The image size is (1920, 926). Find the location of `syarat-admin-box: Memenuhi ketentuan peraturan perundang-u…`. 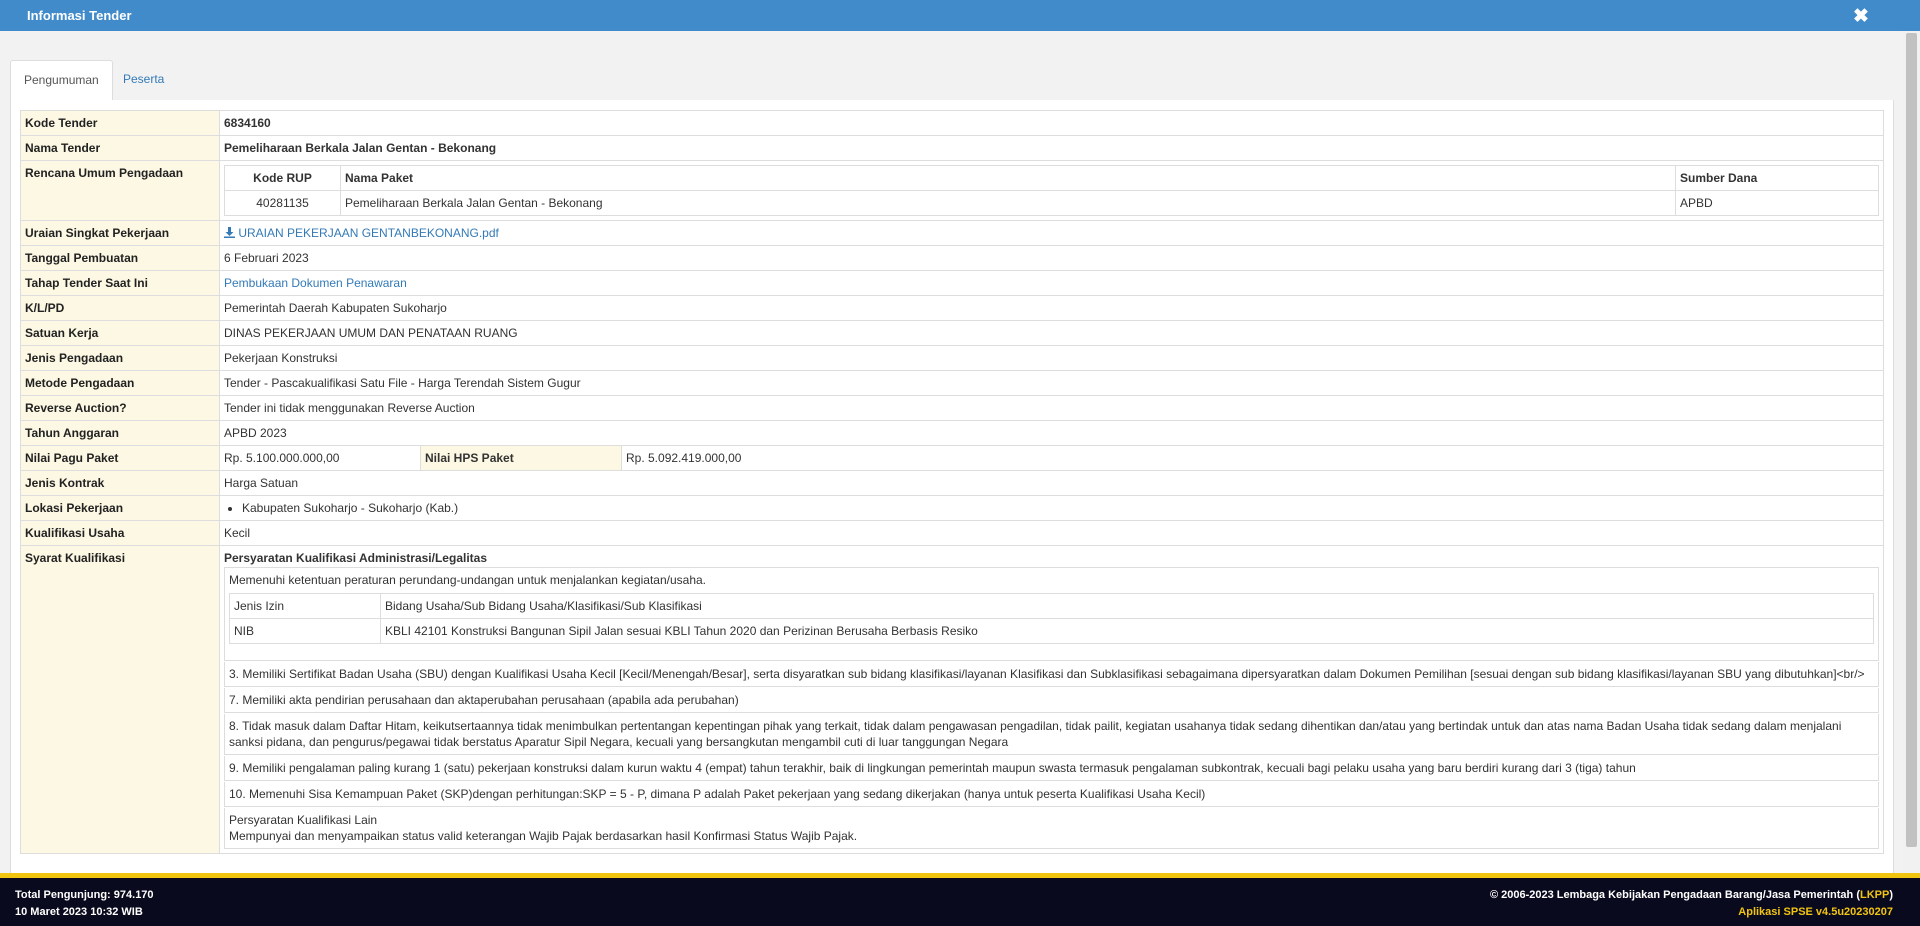

syarat-admin-box: Memenuhi ketentuan peraturan perundang-u… is located at coordinates (1051, 614).